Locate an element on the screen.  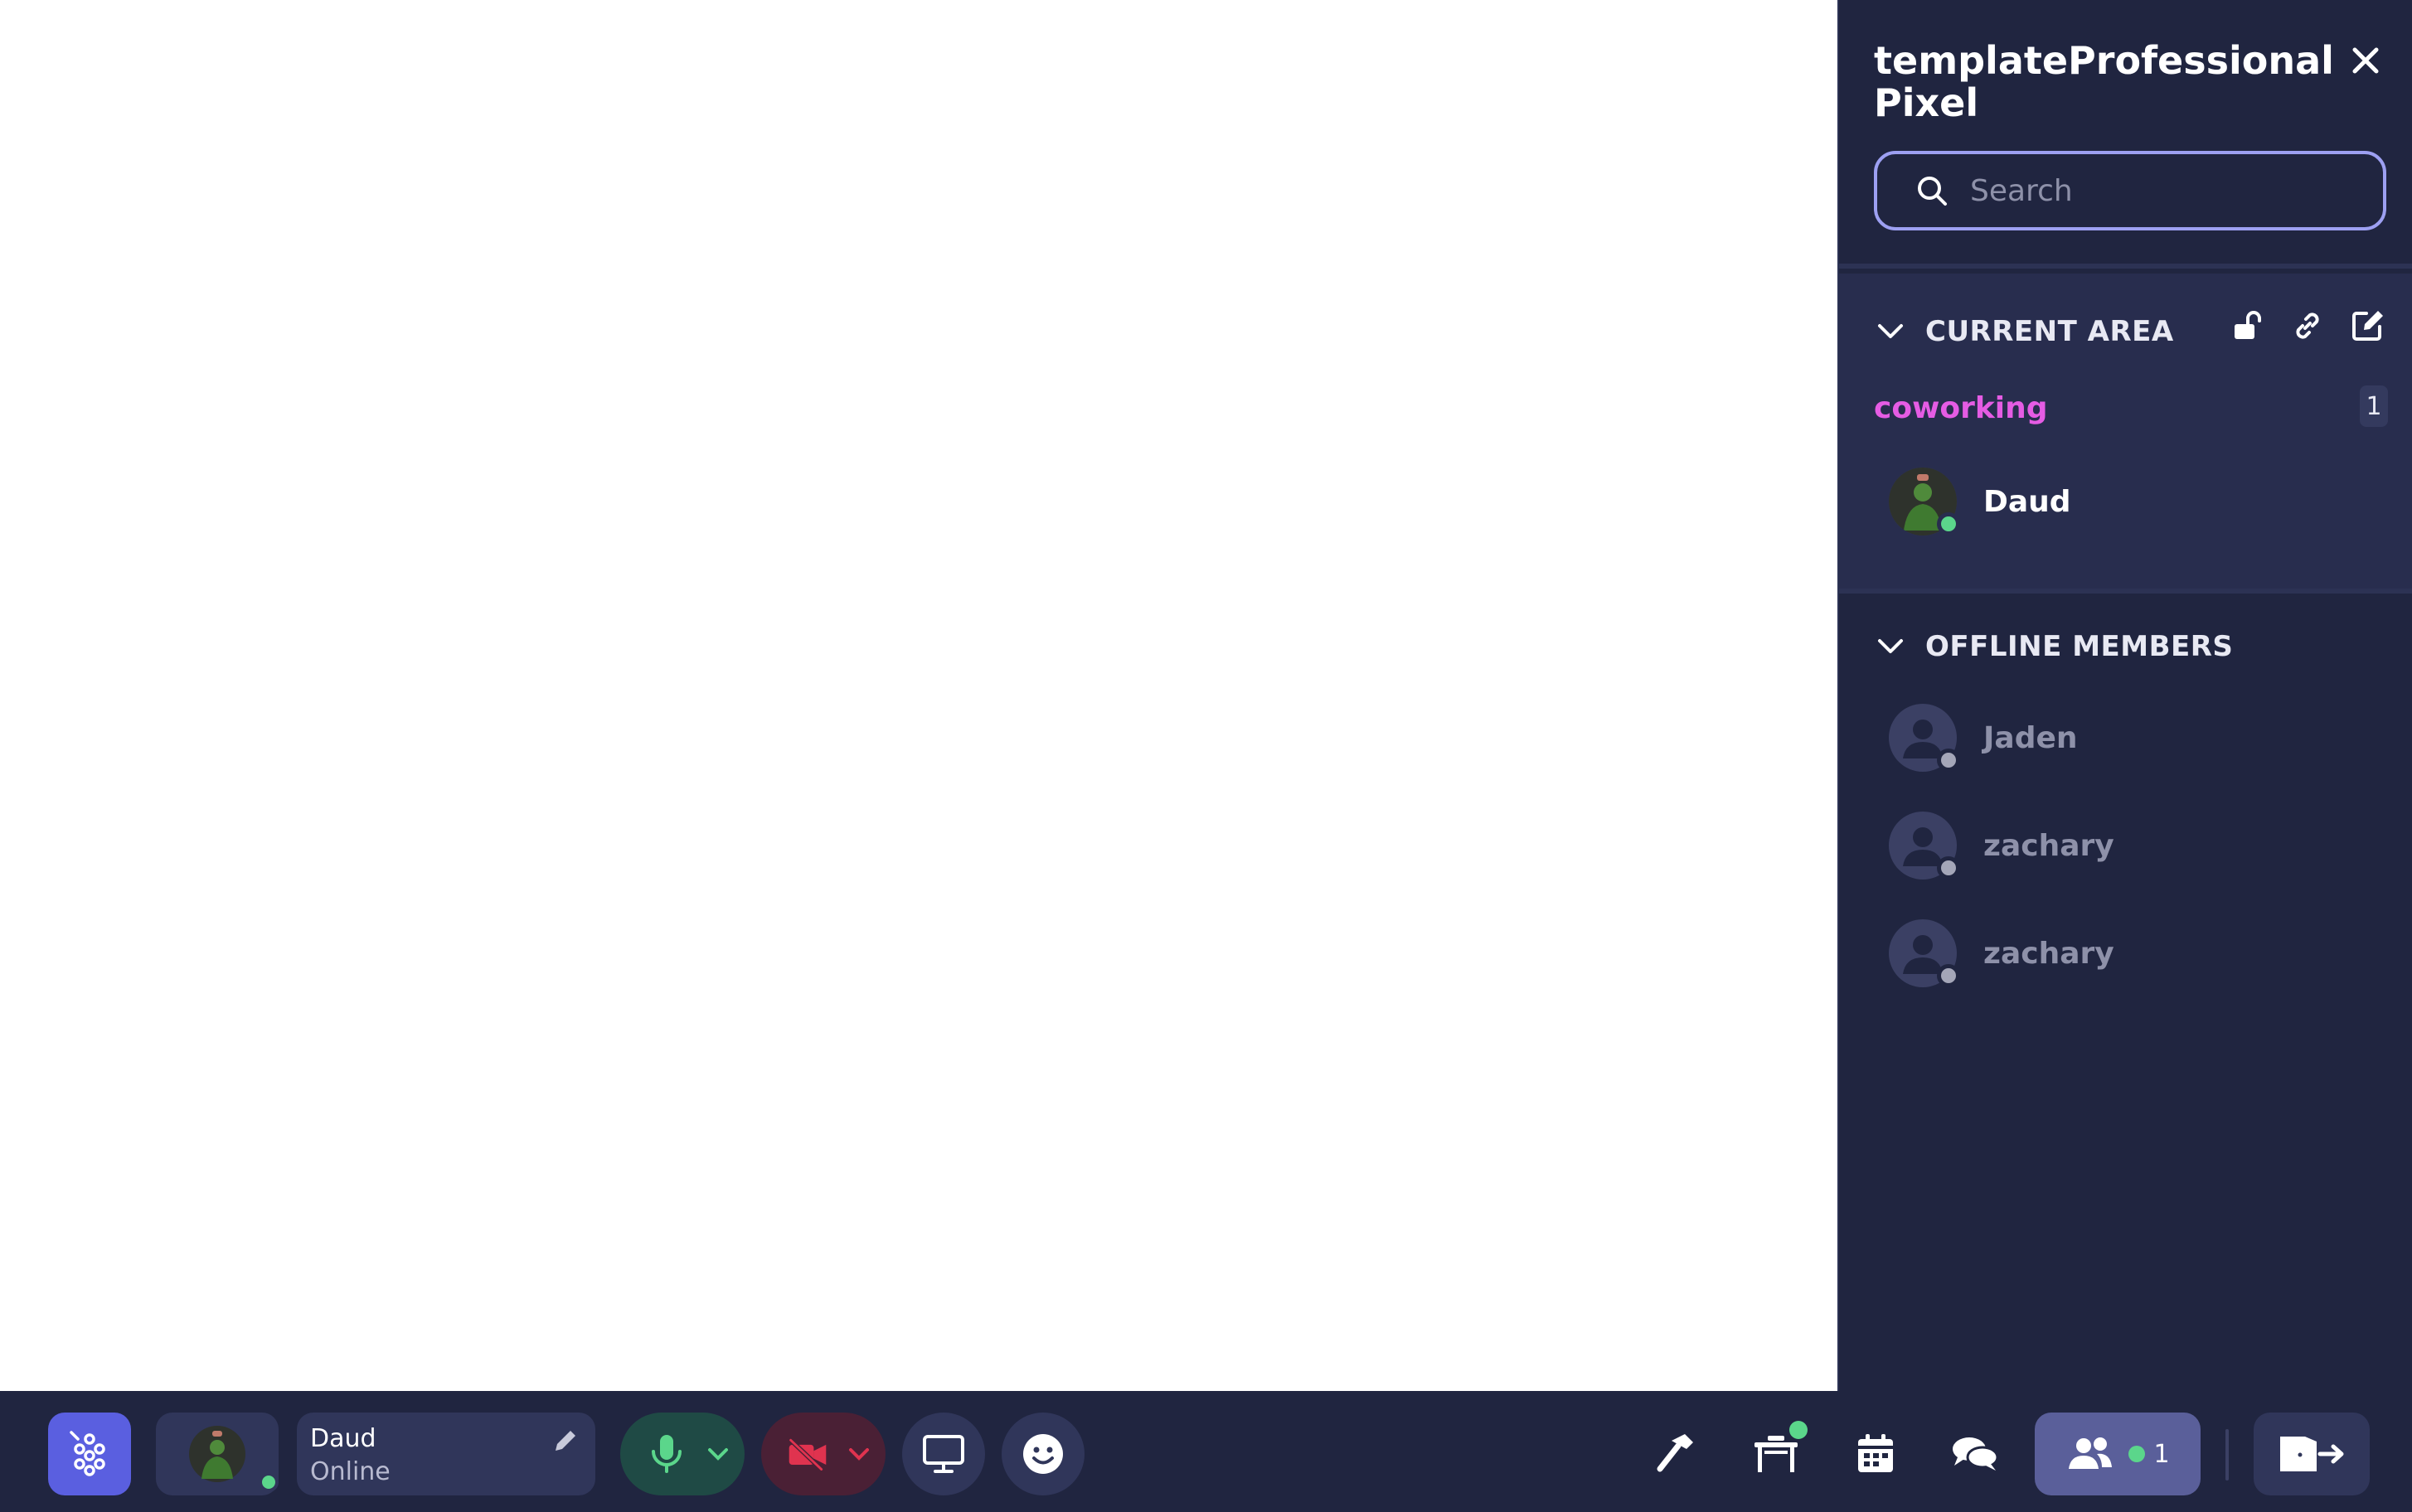
member-name: Daud is located at coordinates (2027, 501).